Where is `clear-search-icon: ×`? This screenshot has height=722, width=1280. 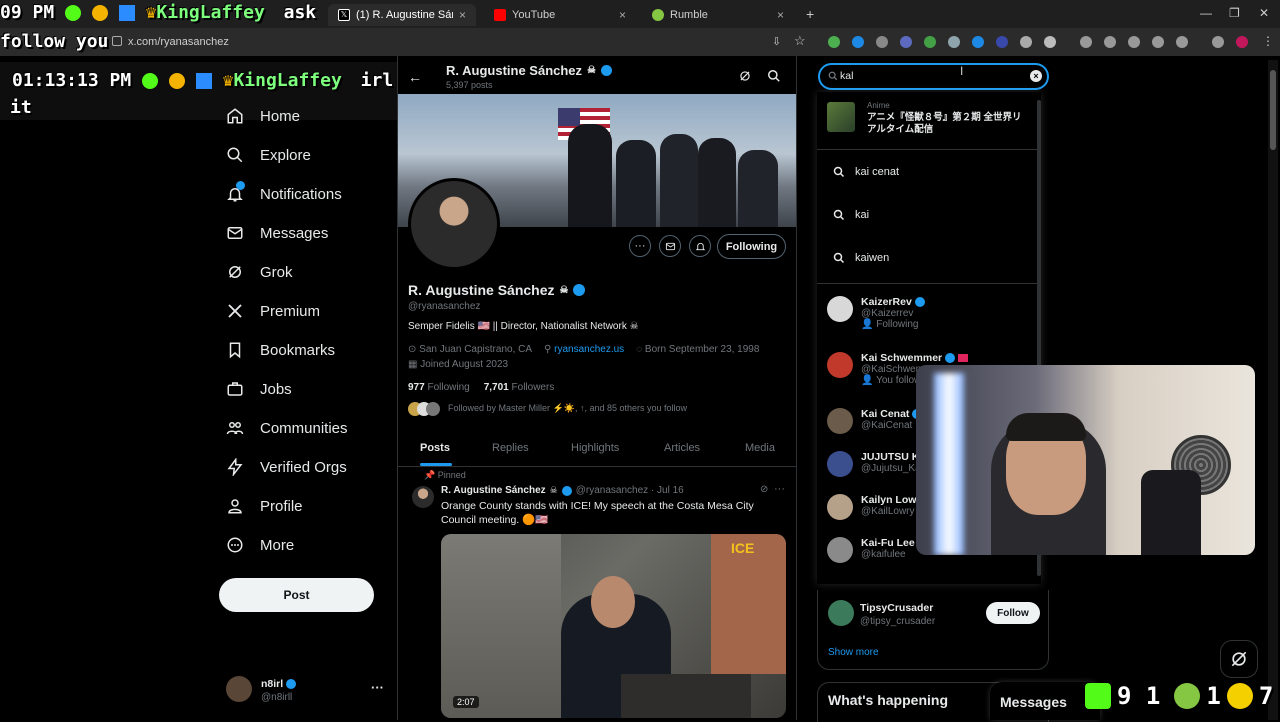
clear-search-icon: × is located at coordinates (1036, 76).